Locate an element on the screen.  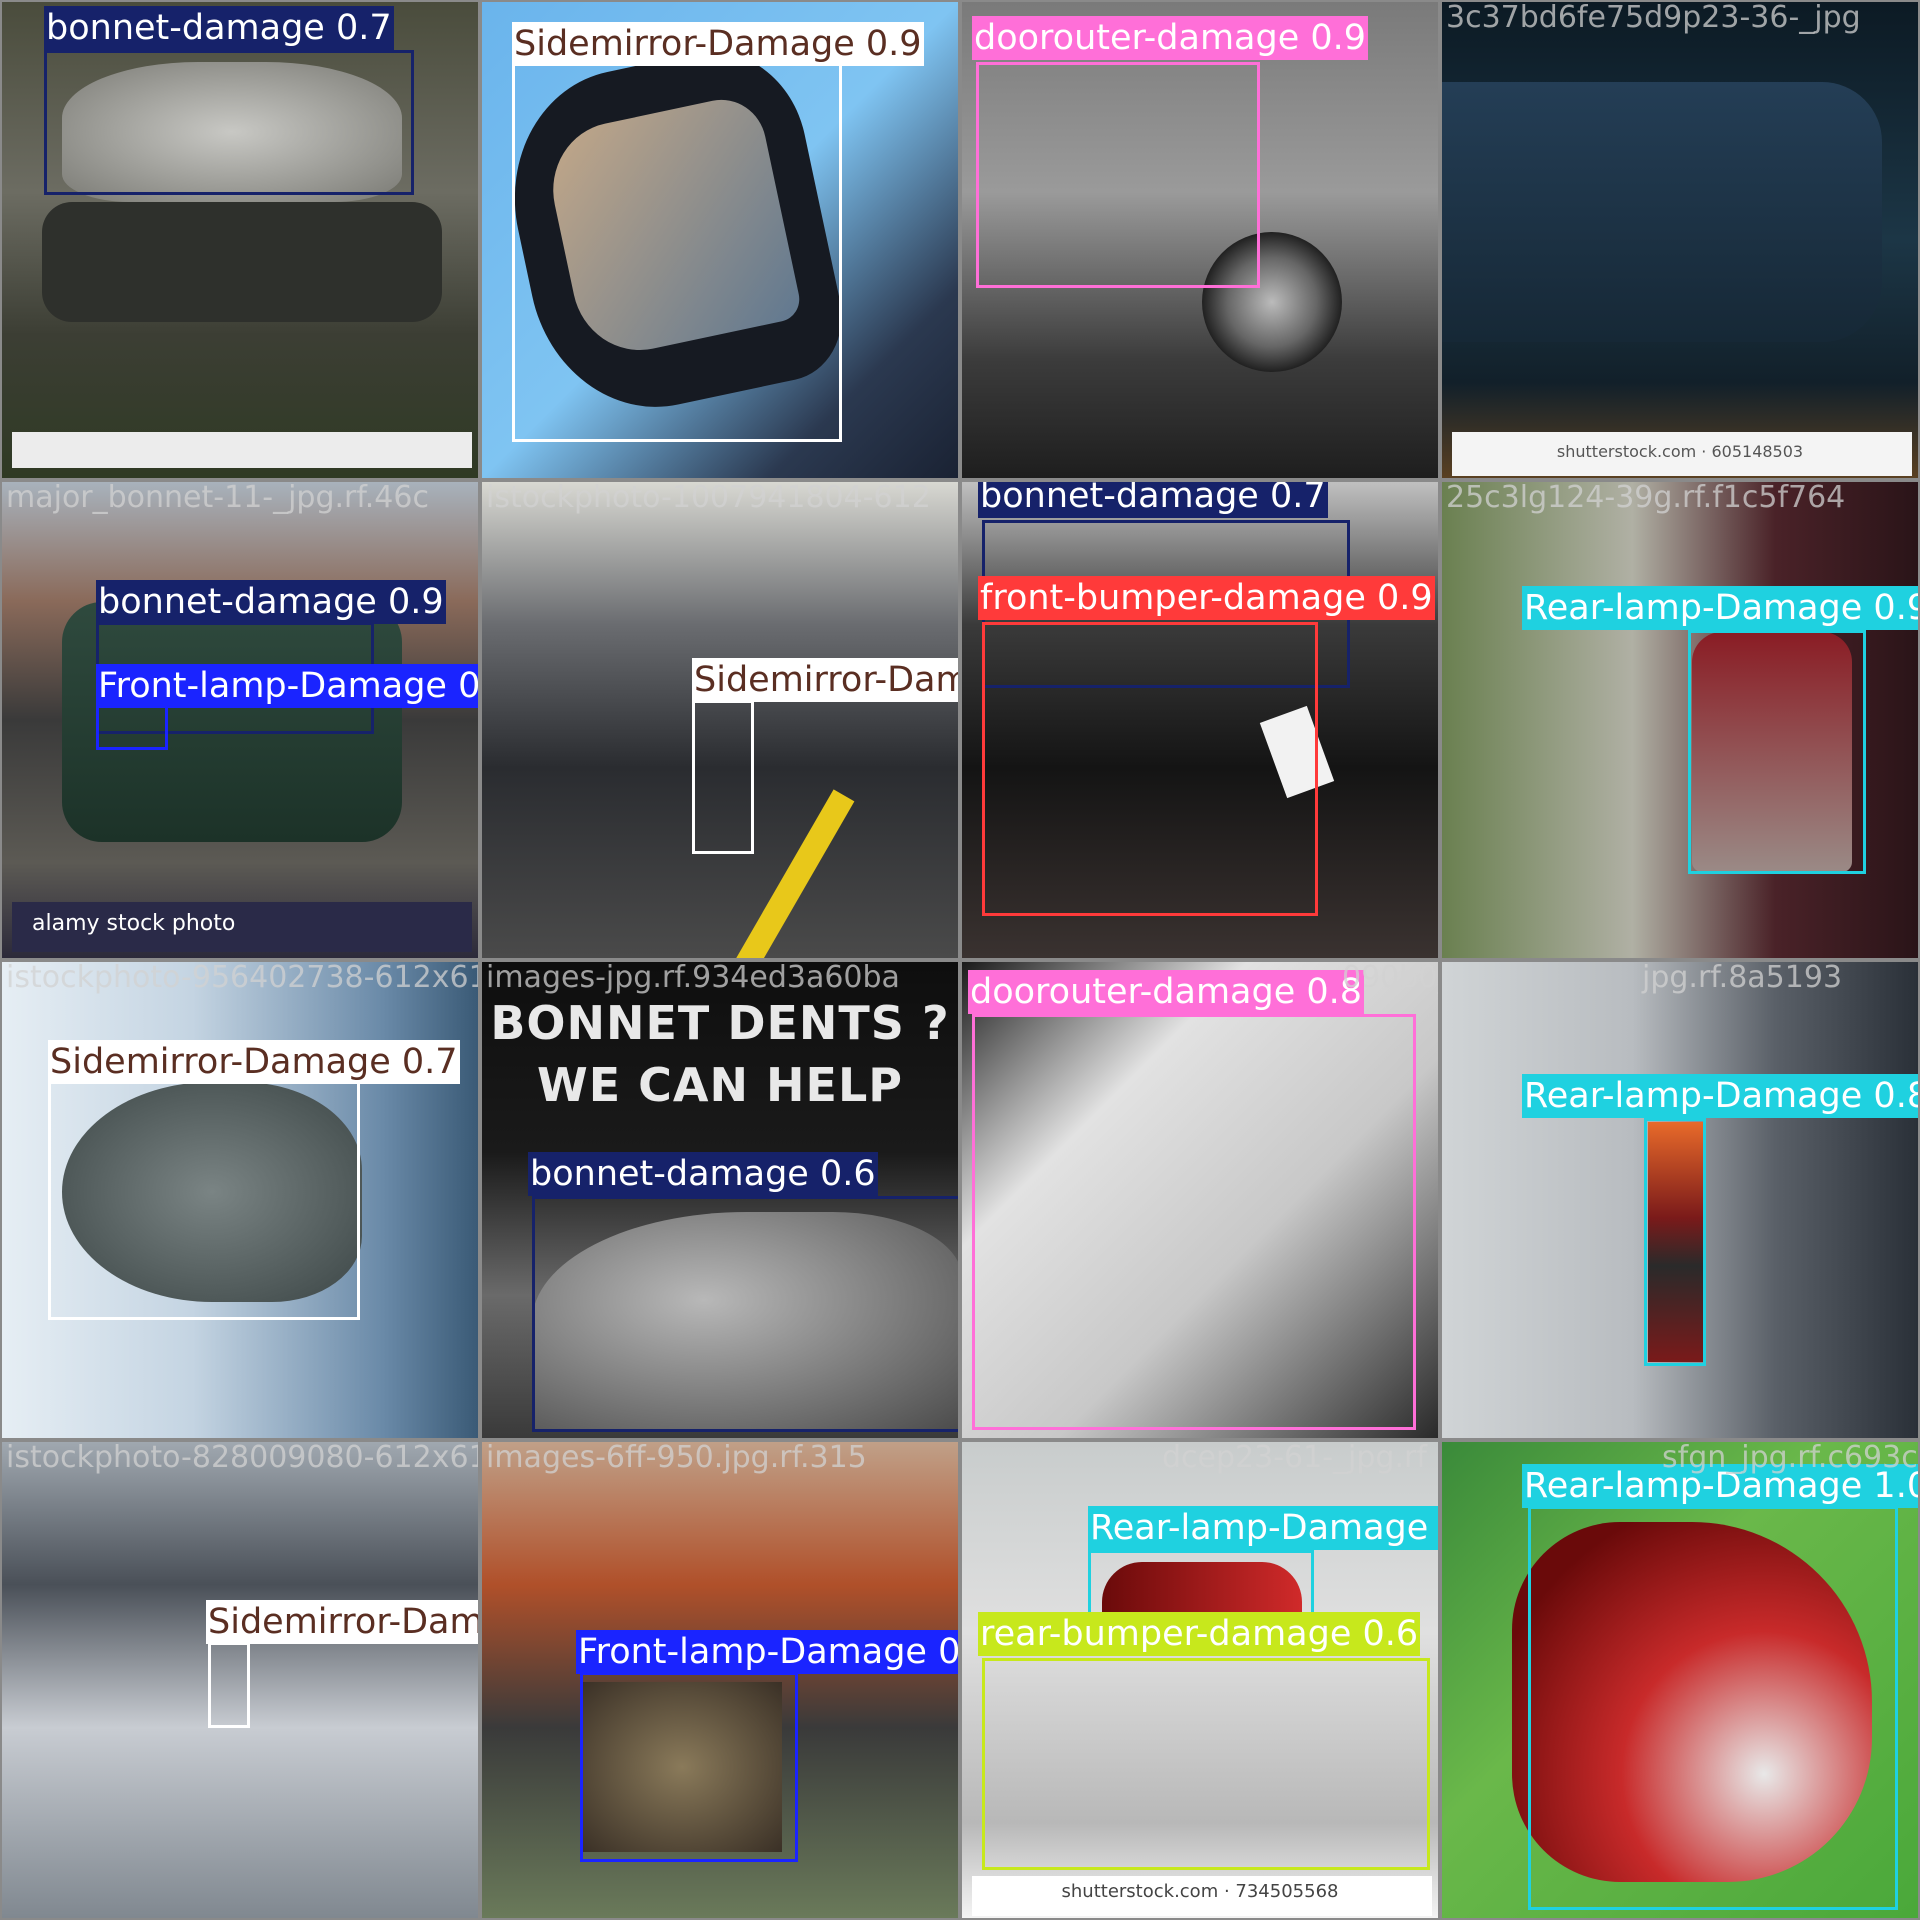
filename-watermark: jpg.rf.8a5193 is located at coordinates (1742, 977).